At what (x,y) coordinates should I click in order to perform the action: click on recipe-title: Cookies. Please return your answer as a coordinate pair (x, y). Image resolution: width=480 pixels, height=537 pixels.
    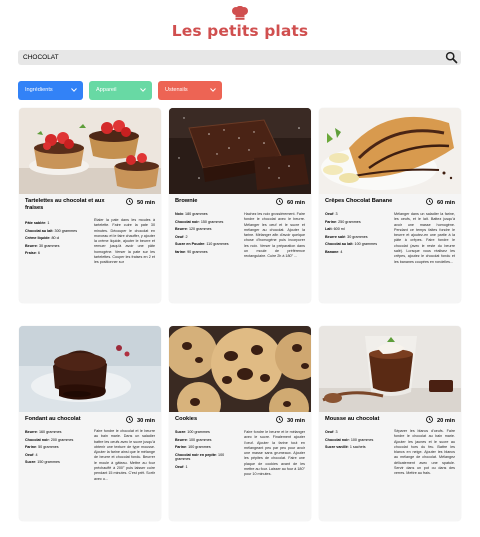
    Looking at the image, I should click on (186, 419).